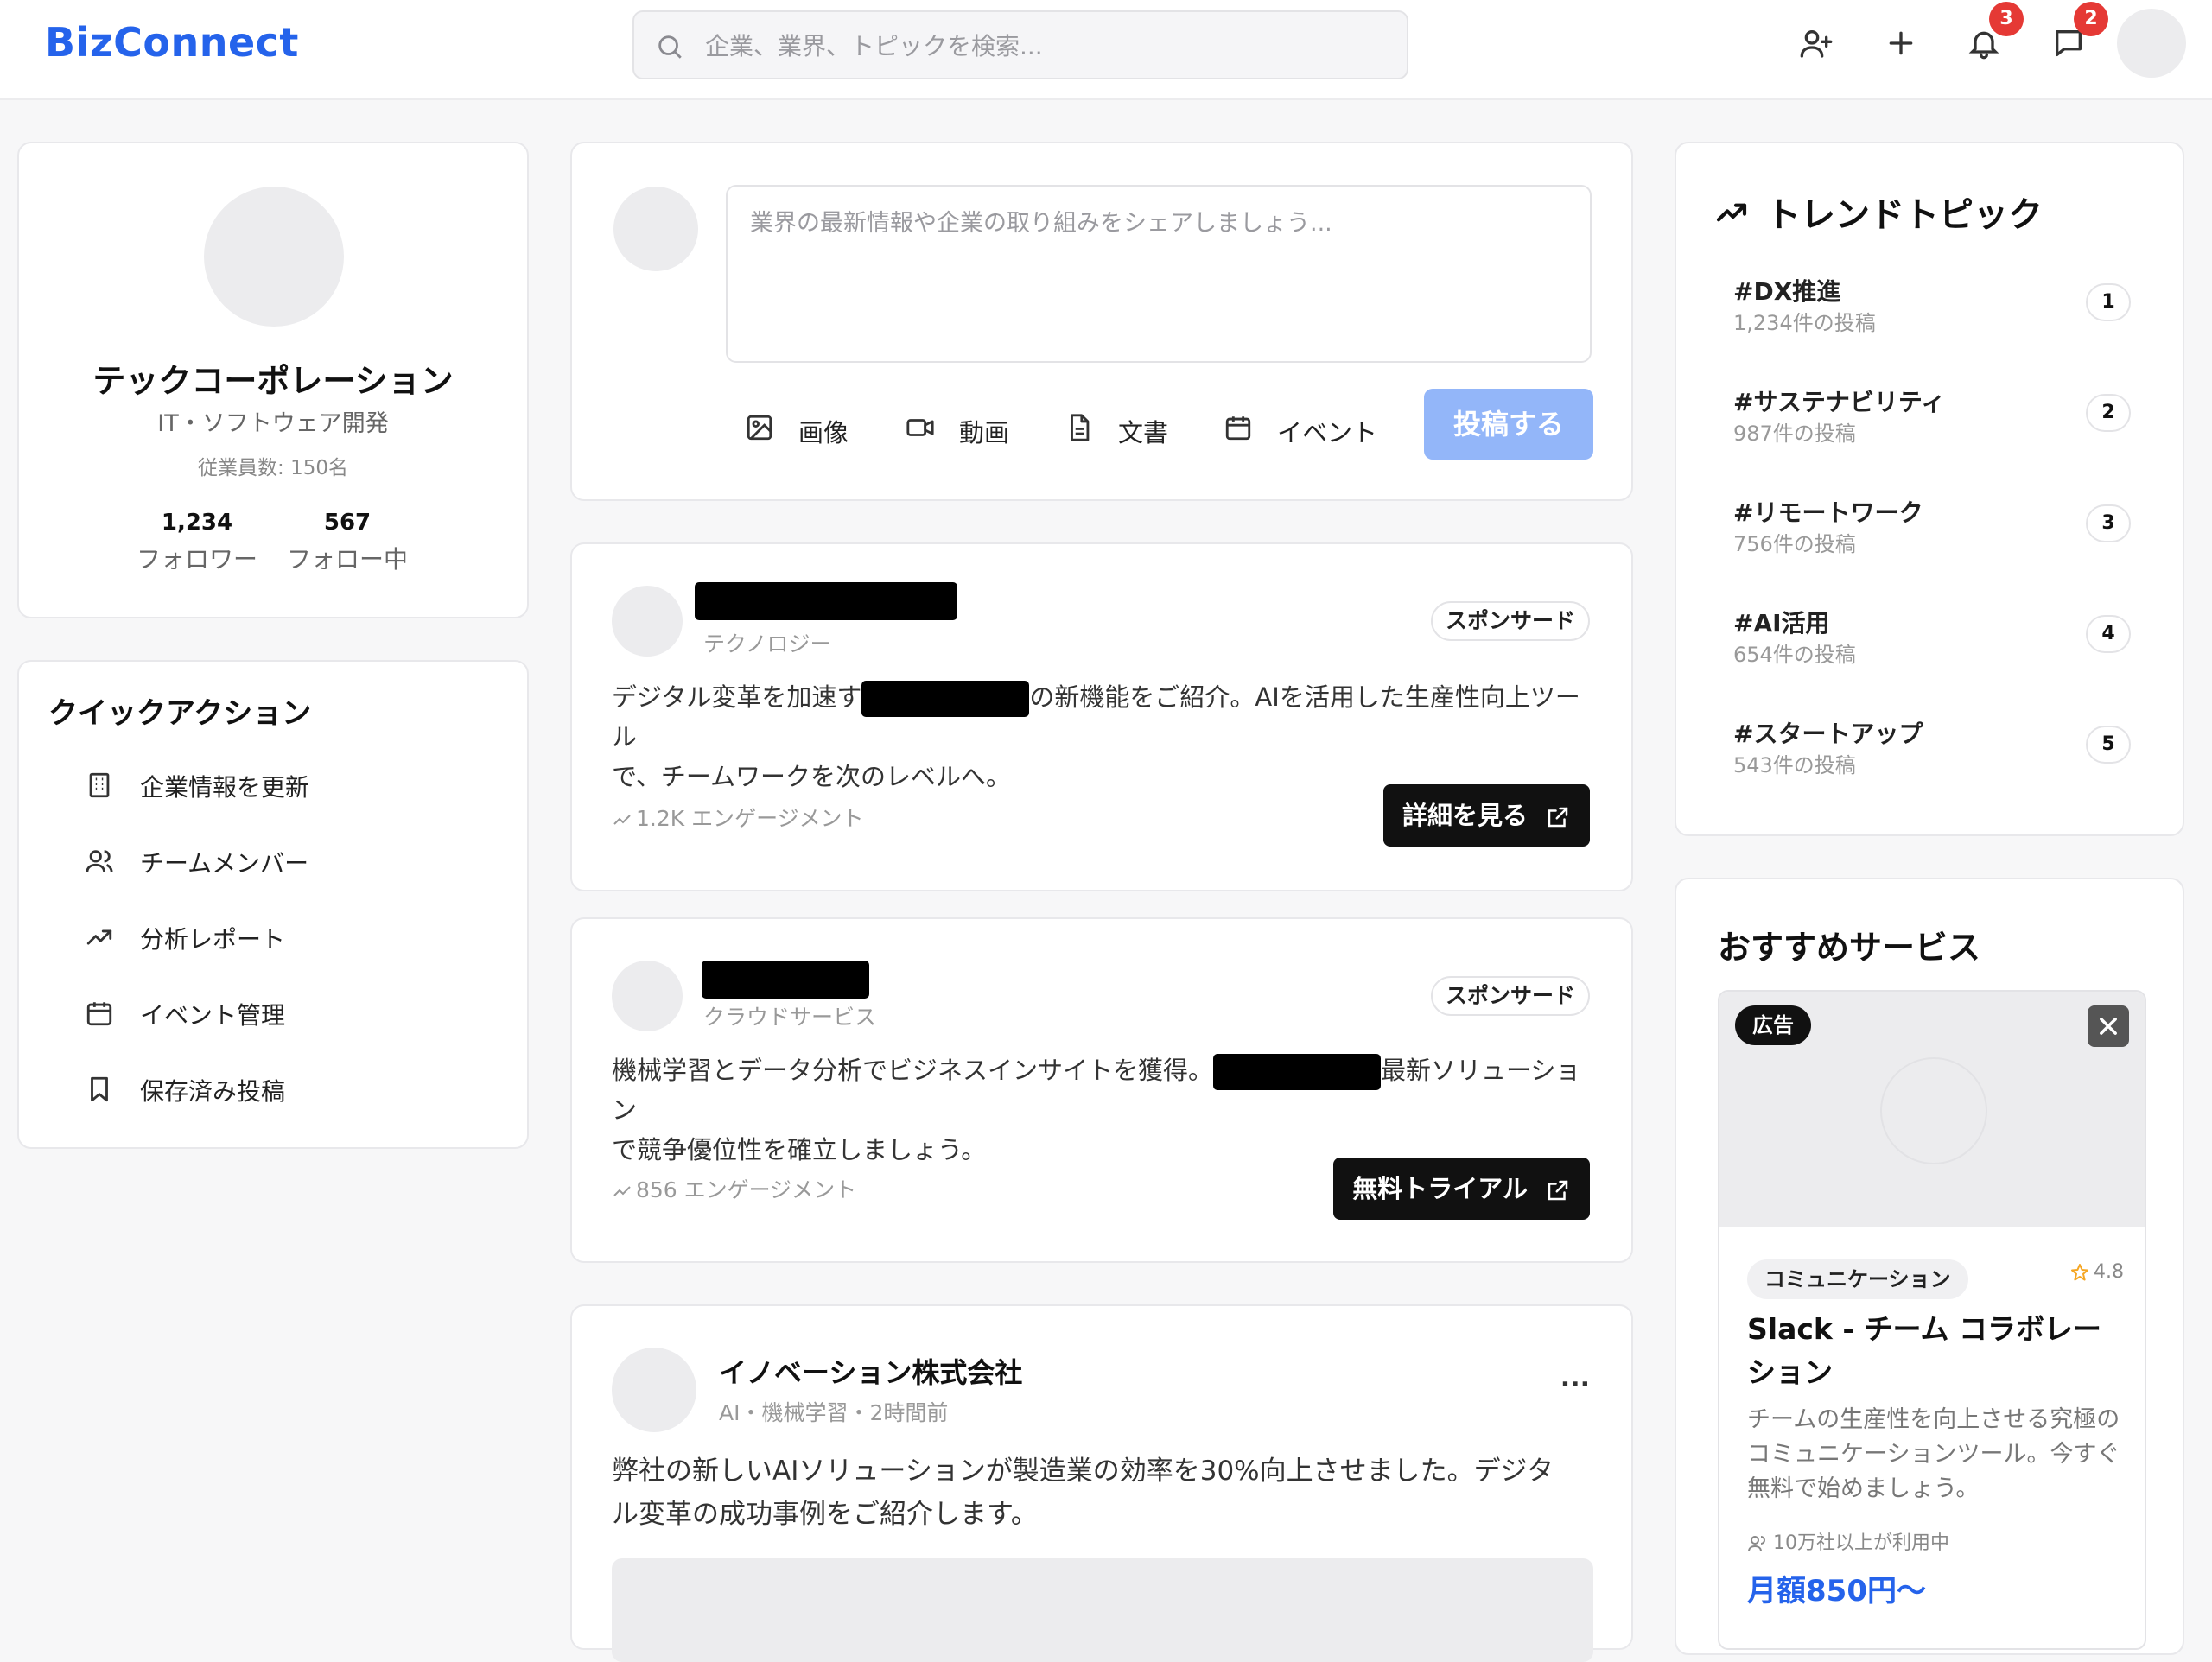  I want to click on topic-rank-badge: 5, so click(2108, 745).